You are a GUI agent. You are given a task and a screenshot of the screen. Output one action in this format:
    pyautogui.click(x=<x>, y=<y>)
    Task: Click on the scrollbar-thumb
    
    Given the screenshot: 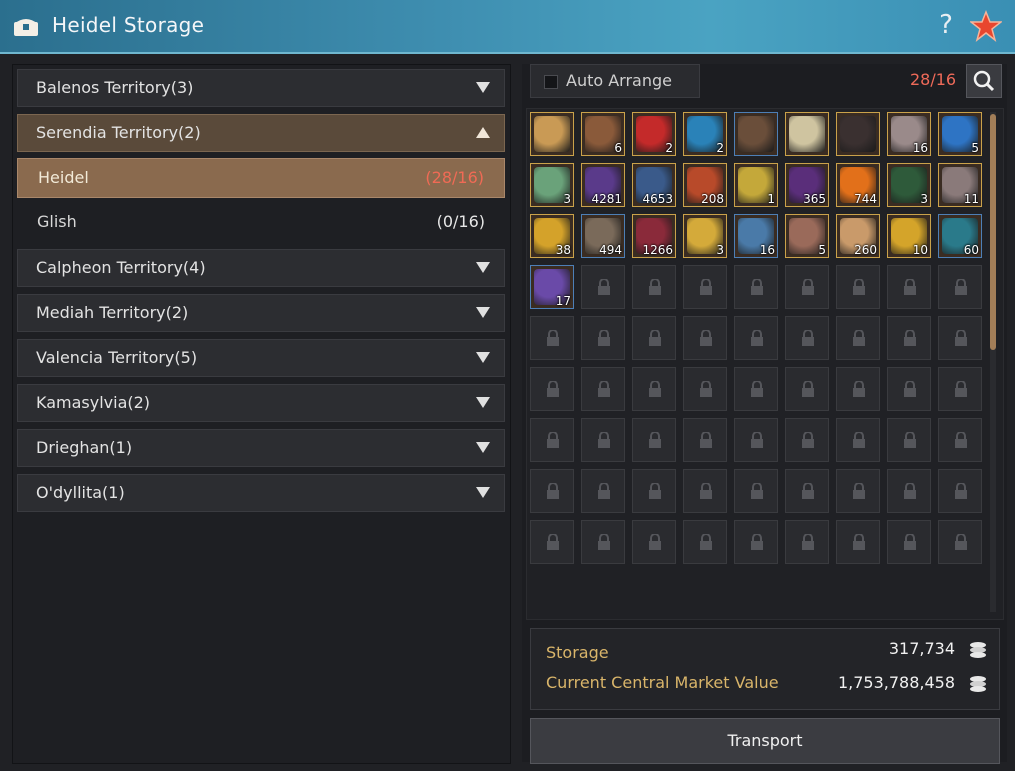 What is the action you would take?
    pyautogui.click(x=993, y=232)
    